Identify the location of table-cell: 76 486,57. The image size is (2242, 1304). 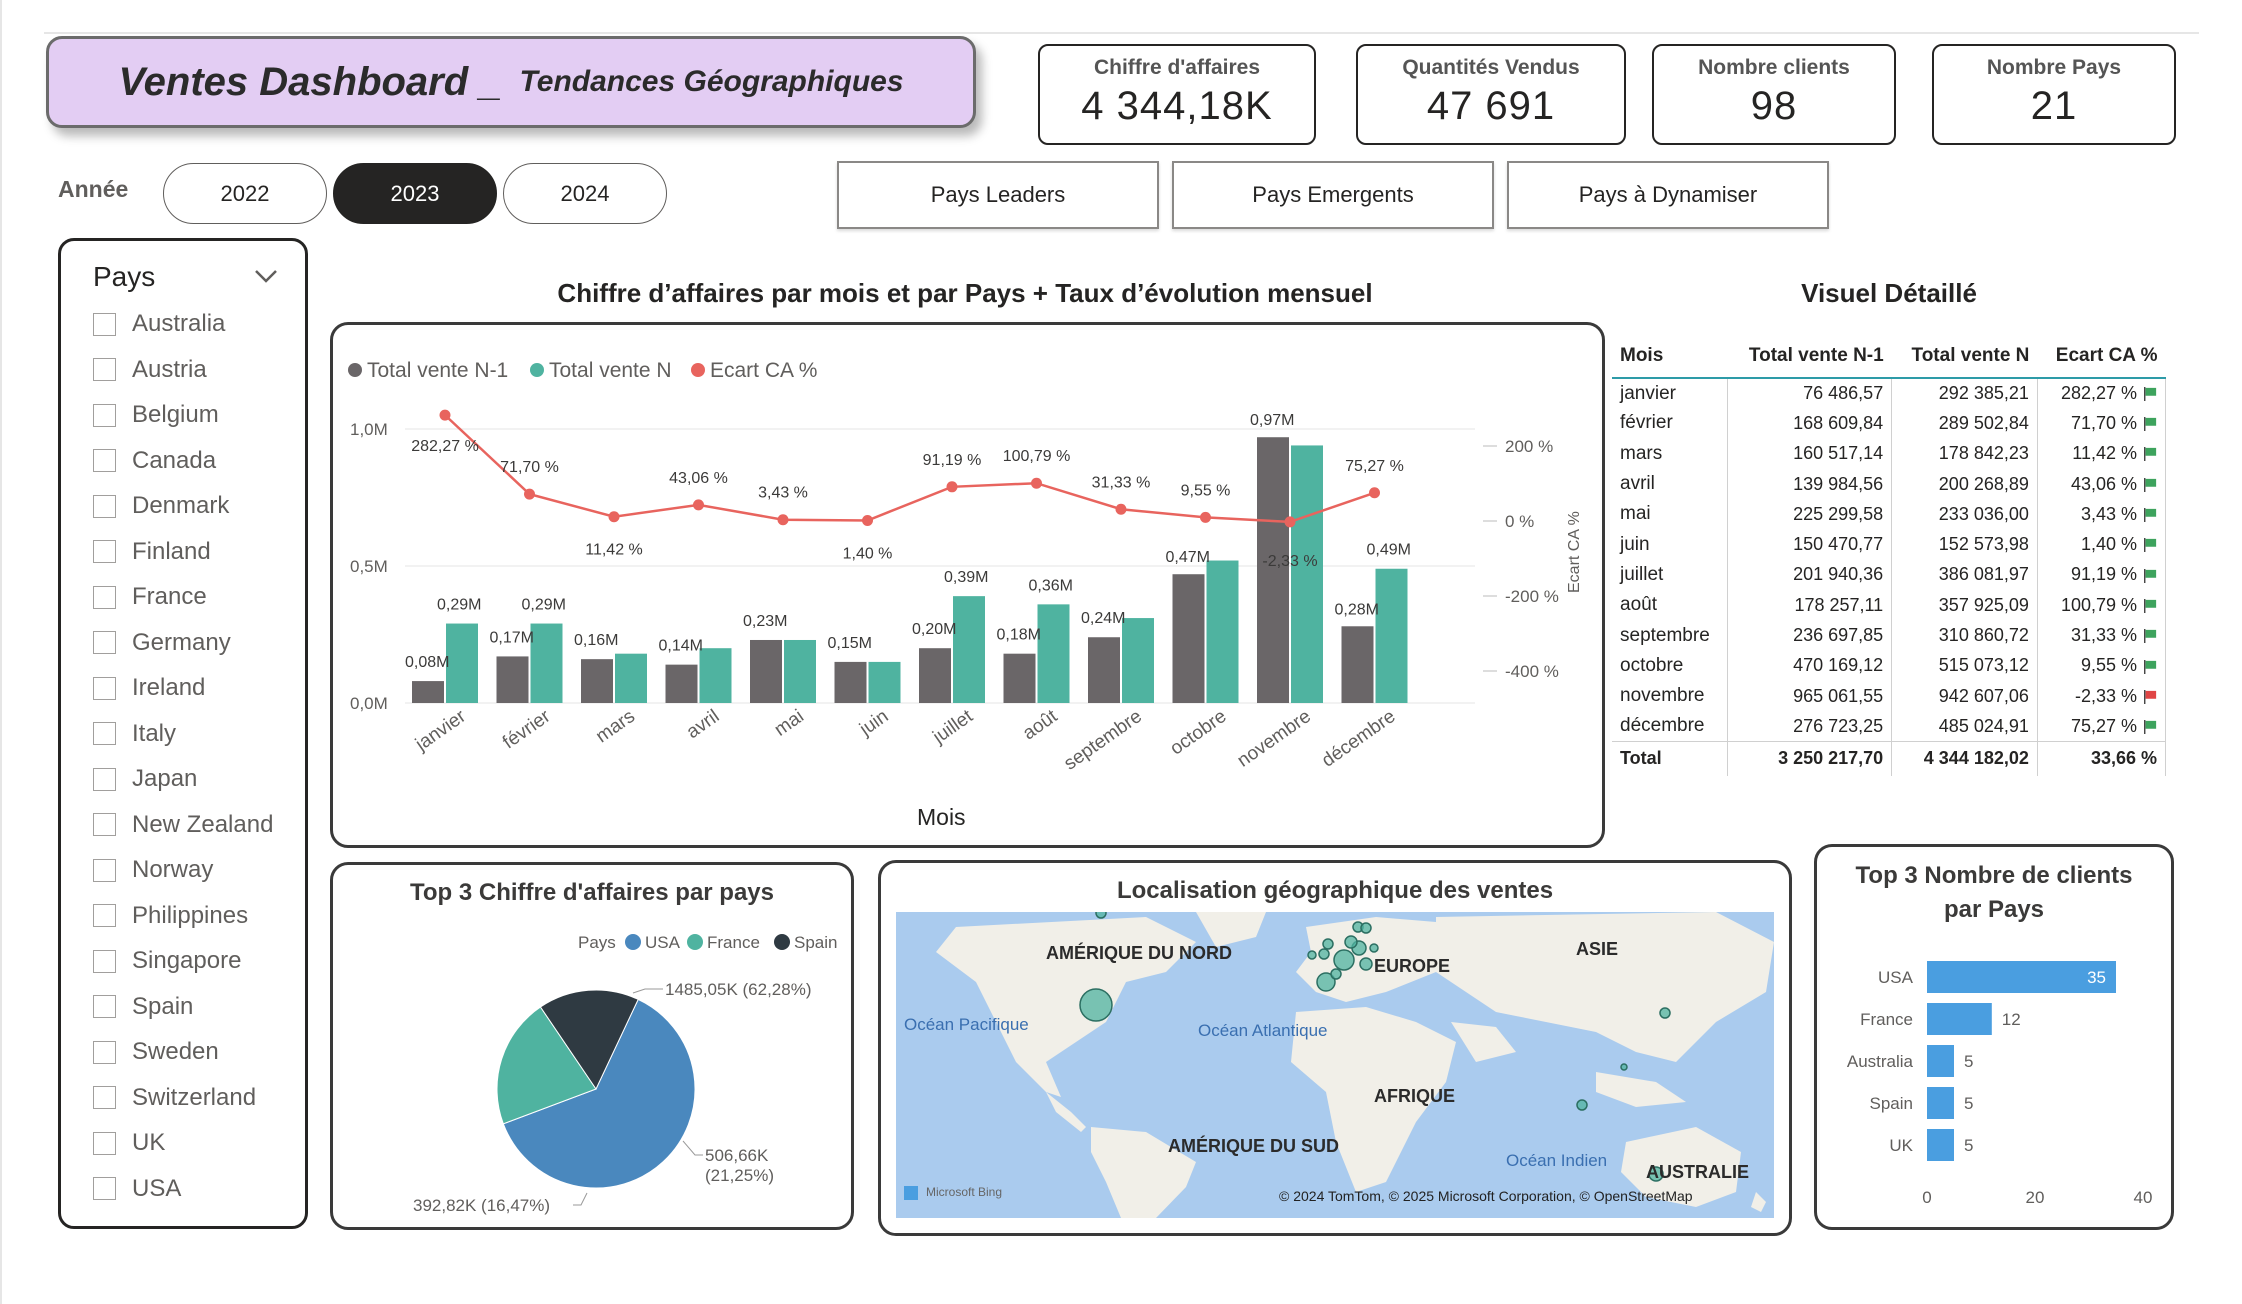
(1843, 393).